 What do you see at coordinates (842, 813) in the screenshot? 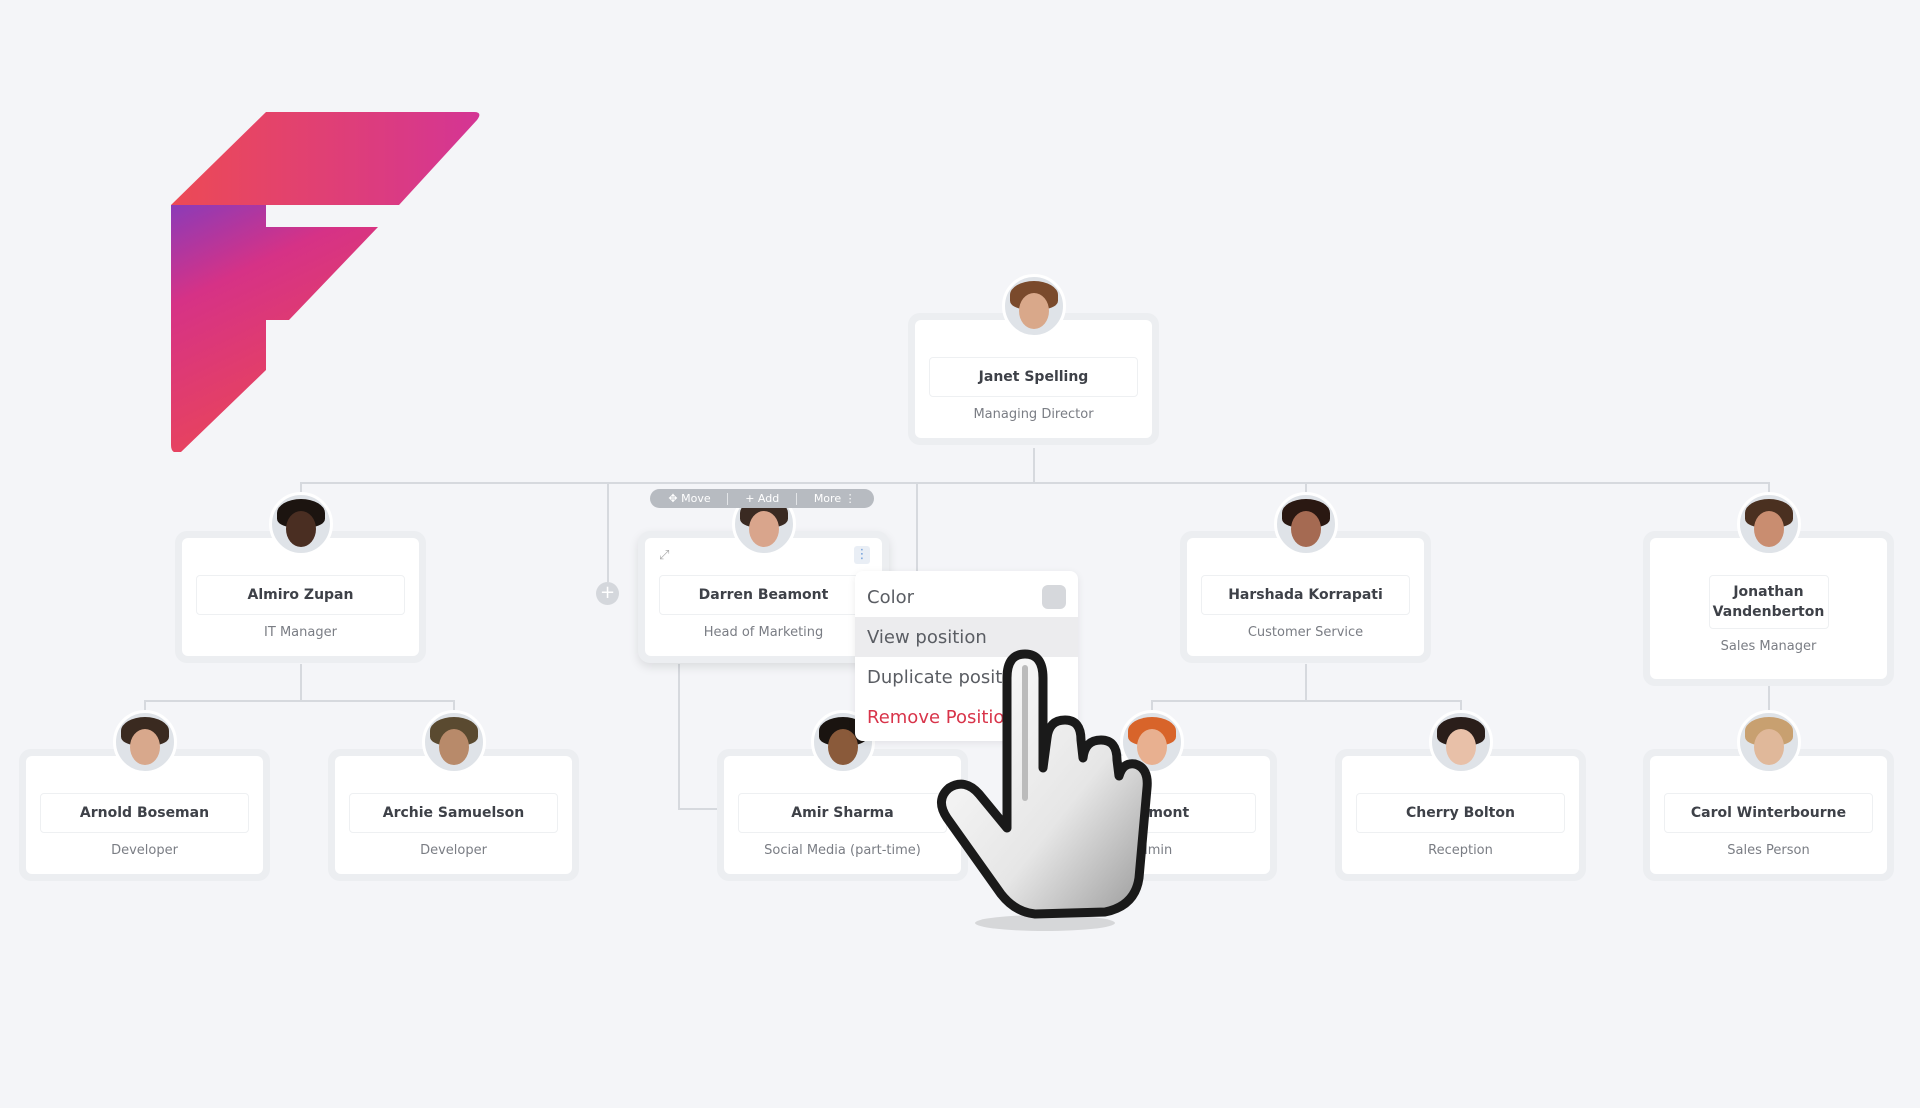
I see `node-name: Amir Sharma` at bounding box center [842, 813].